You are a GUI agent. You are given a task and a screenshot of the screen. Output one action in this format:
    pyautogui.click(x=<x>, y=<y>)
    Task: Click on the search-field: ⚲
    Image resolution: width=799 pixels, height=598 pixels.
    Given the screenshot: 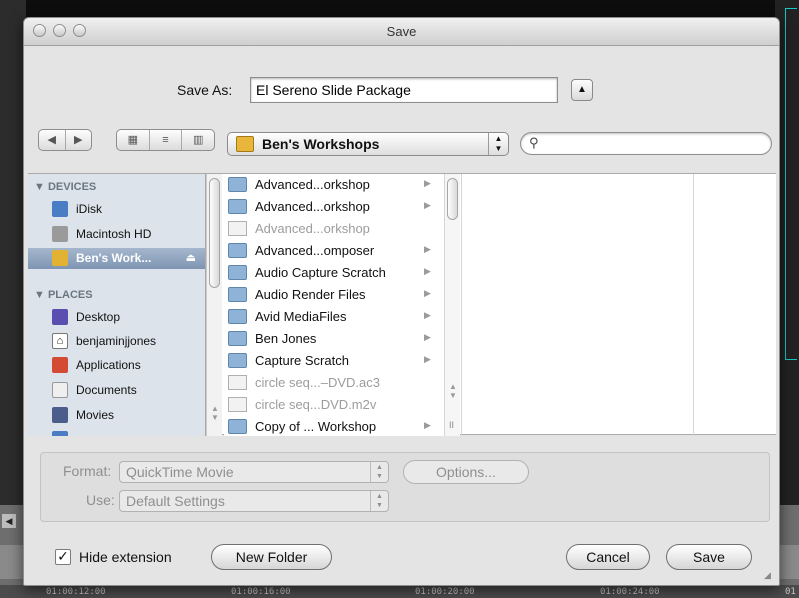 What is the action you would take?
    pyautogui.click(x=646, y=143)
    